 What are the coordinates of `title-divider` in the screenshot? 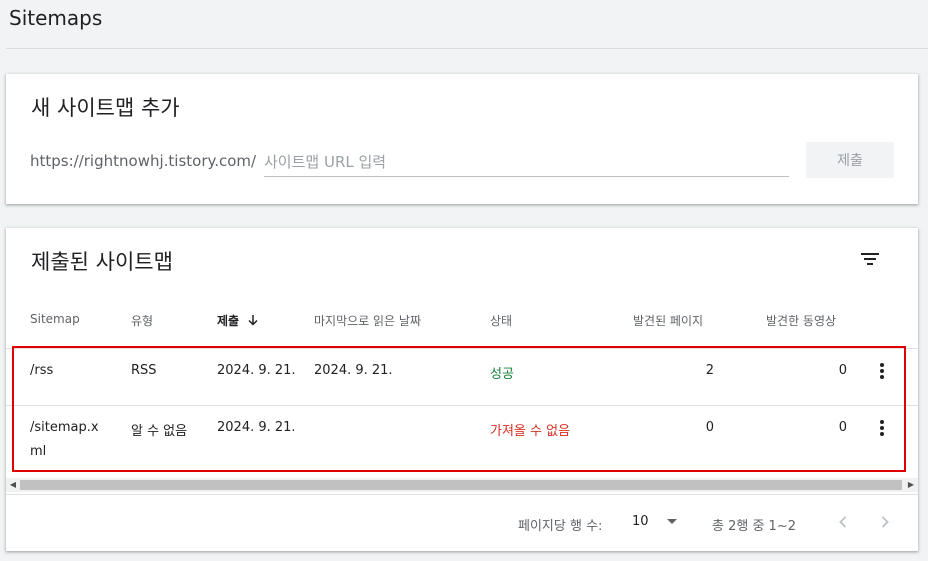 It's located at (467, 48).